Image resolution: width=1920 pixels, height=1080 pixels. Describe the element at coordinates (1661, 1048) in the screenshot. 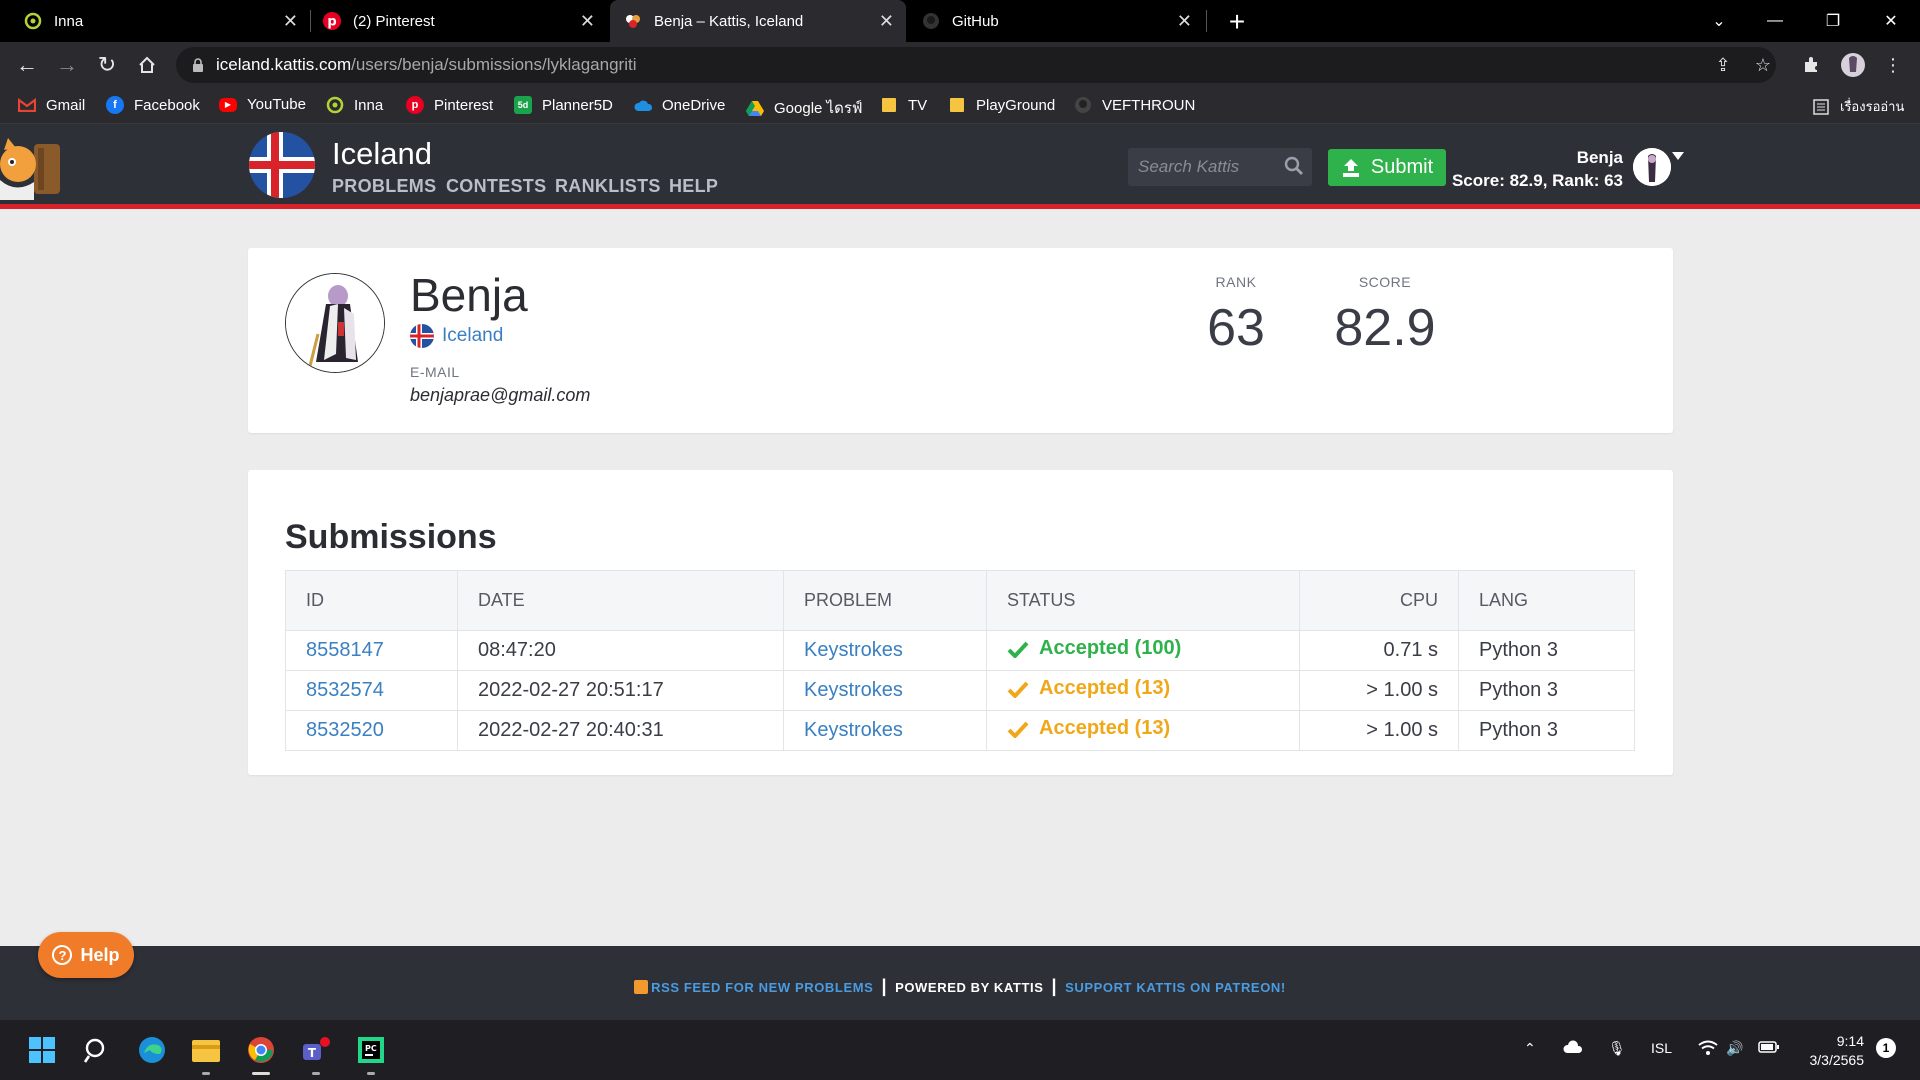

I see `input-language: ISL` at that location.